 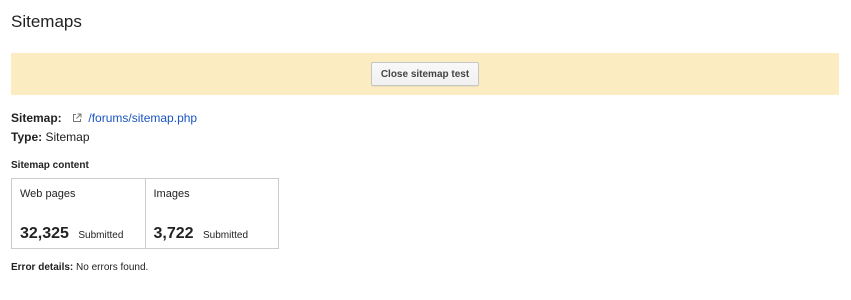 I want to click on sitemap-content-heading: Sitemap content, so click(x=50, y=165).